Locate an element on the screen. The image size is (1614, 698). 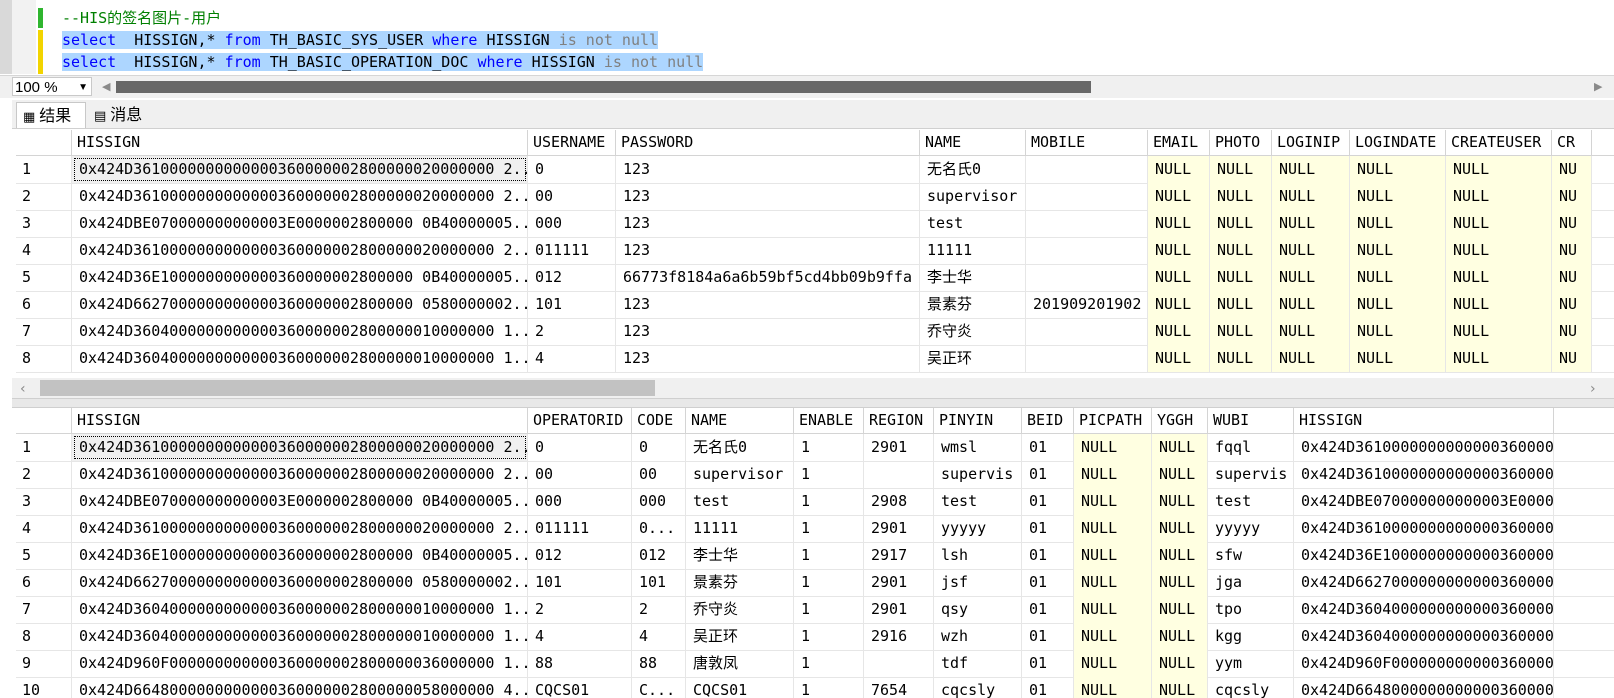
grid-cell: yyyyy is located at coordinates (978, 528).